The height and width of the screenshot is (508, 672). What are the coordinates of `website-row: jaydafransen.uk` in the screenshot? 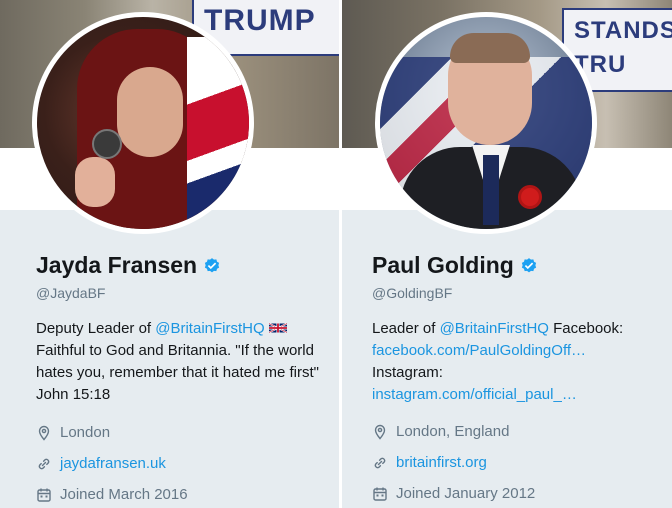 It's located at (183, 463).